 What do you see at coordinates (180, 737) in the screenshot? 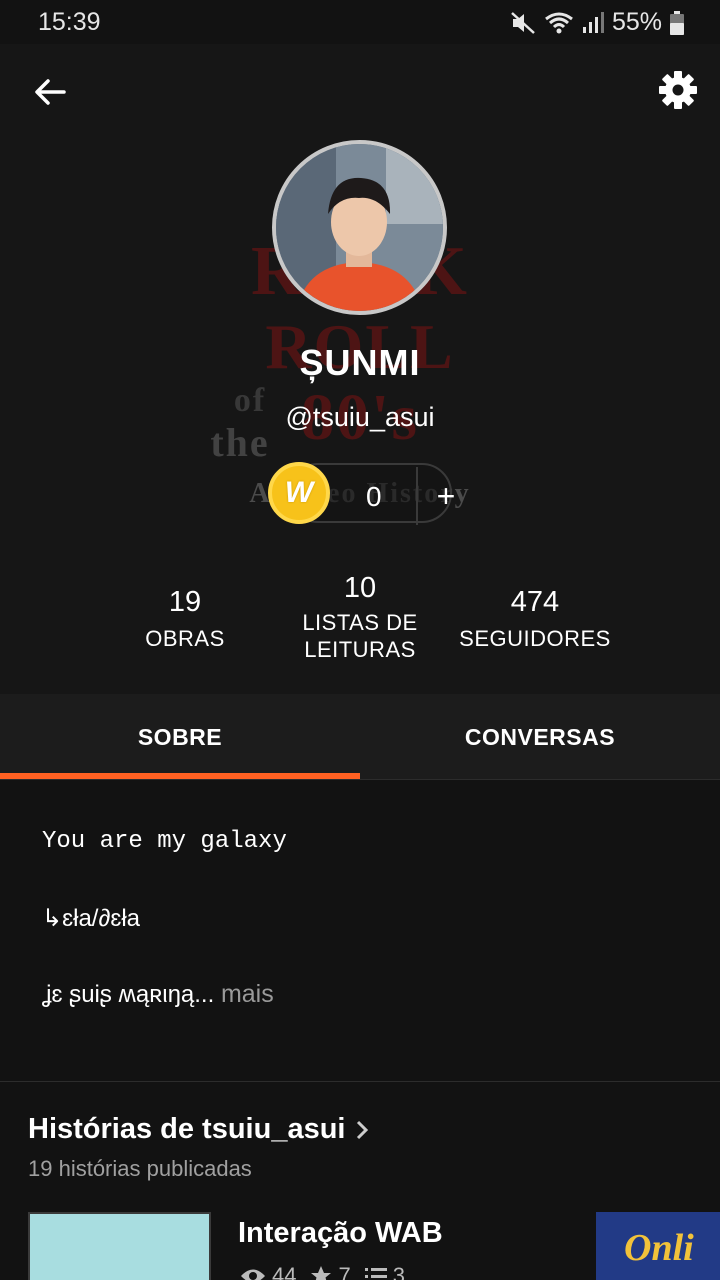
I see `tab-about: SOBRE` at bounding box center [180, 737].